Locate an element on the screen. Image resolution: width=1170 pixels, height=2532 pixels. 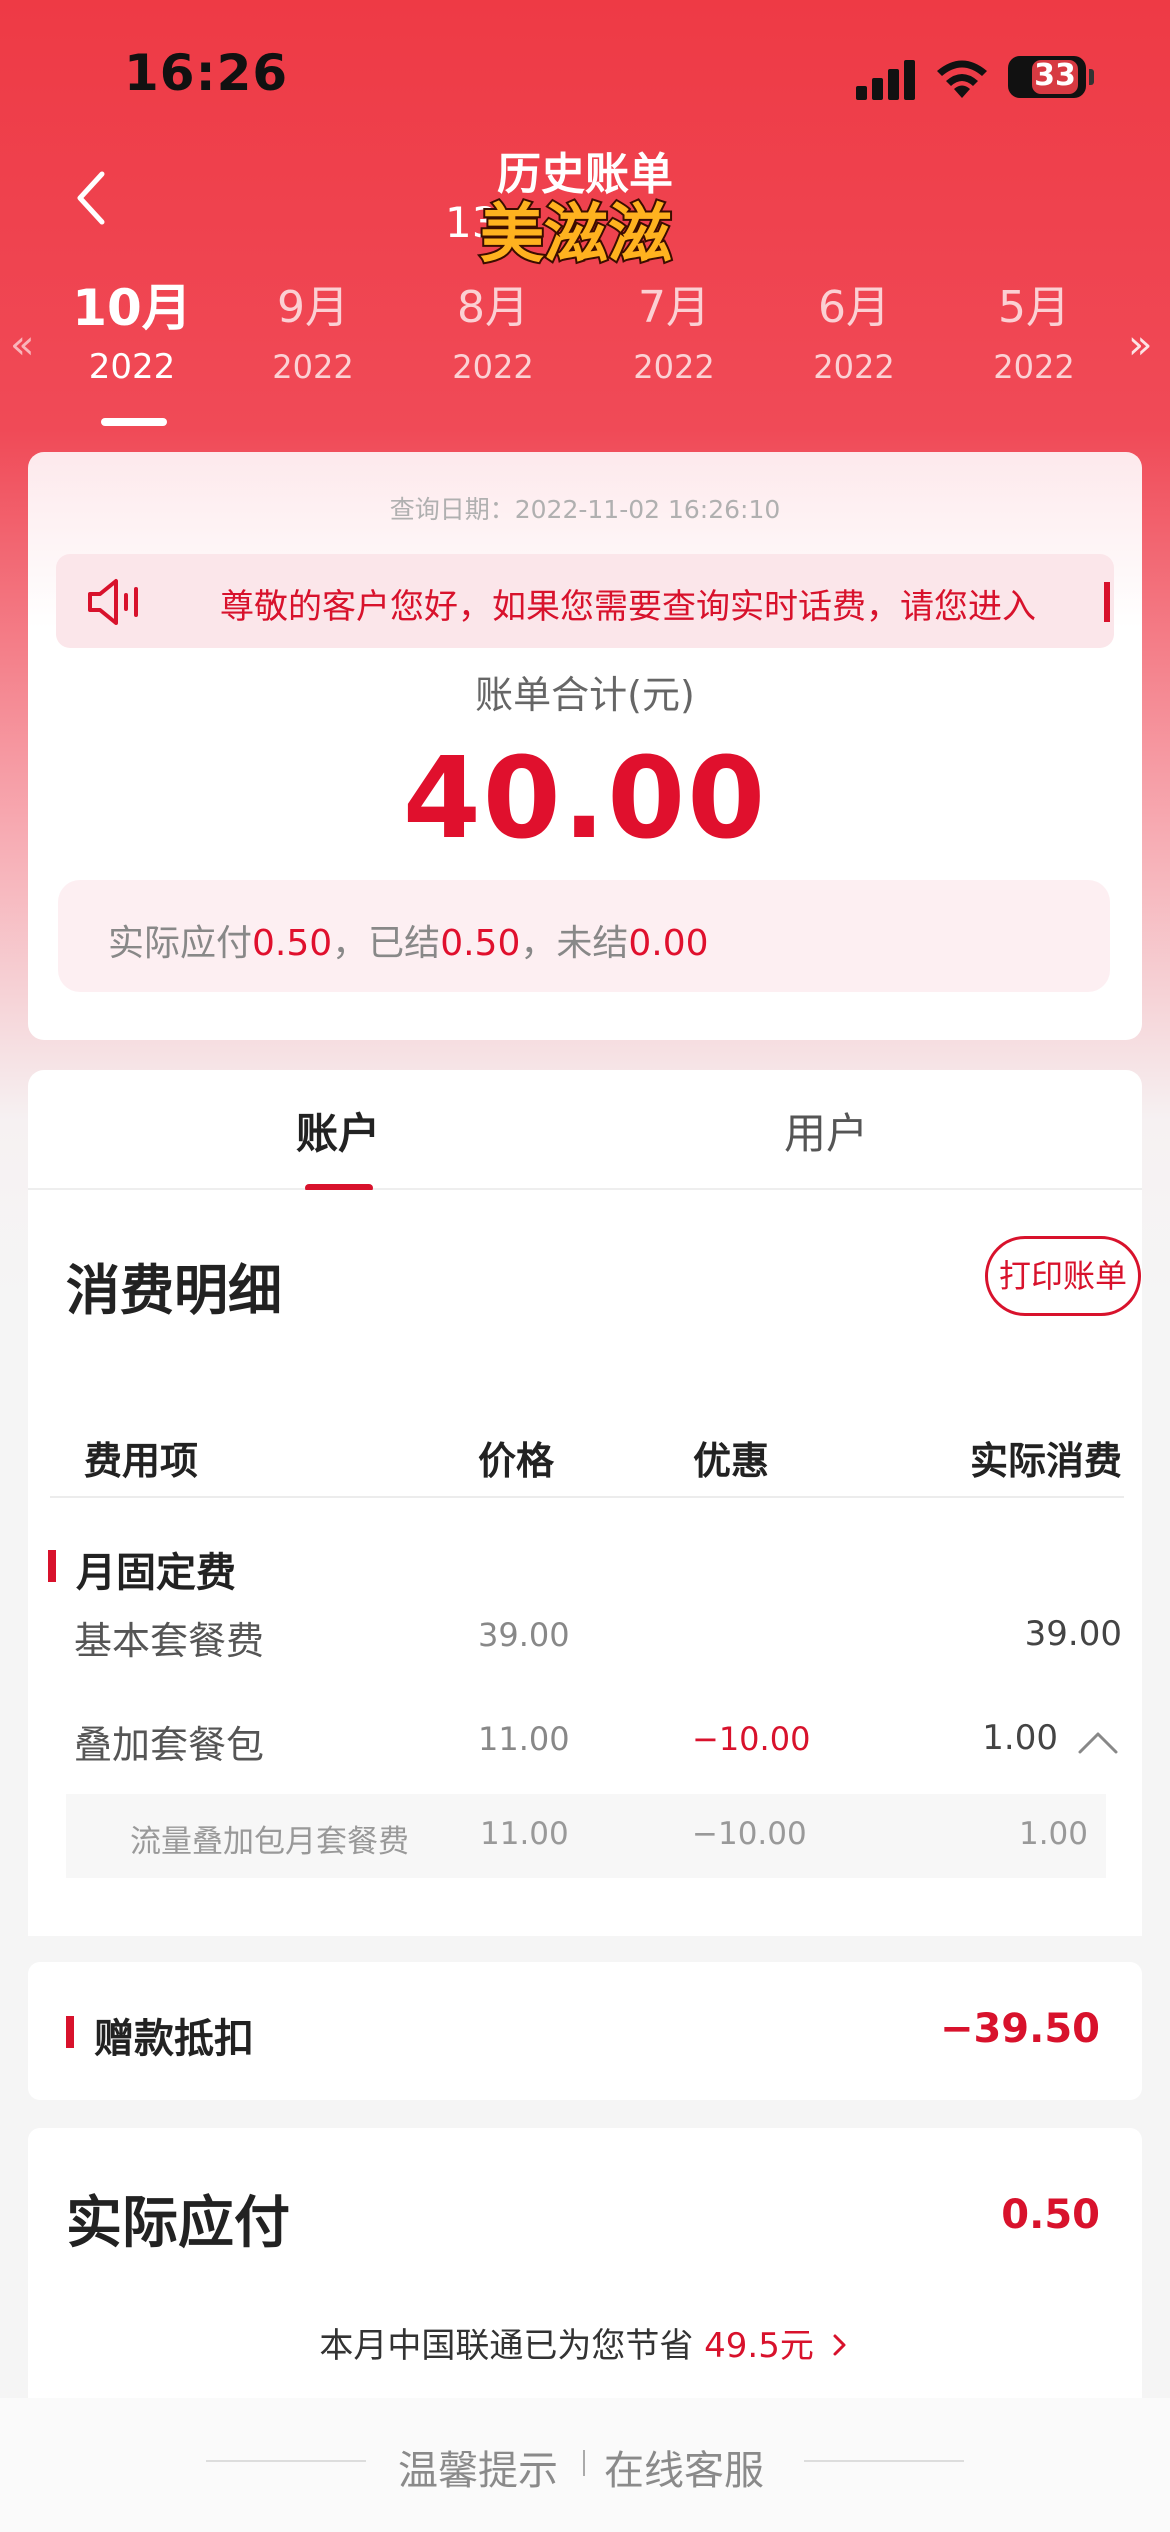
status-bar: 16:26 33 is located at coordinates (585, 75).